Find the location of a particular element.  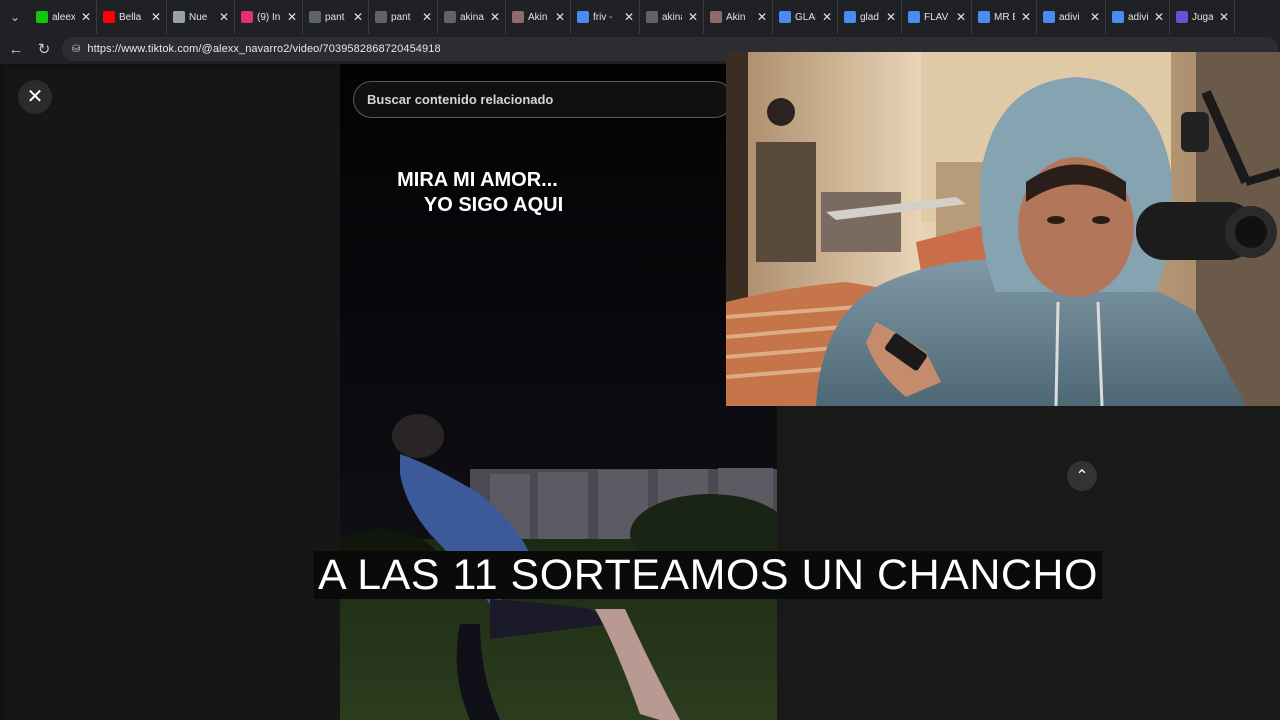

site-info-icon: ⛁ is located at coordinates (76, 49).